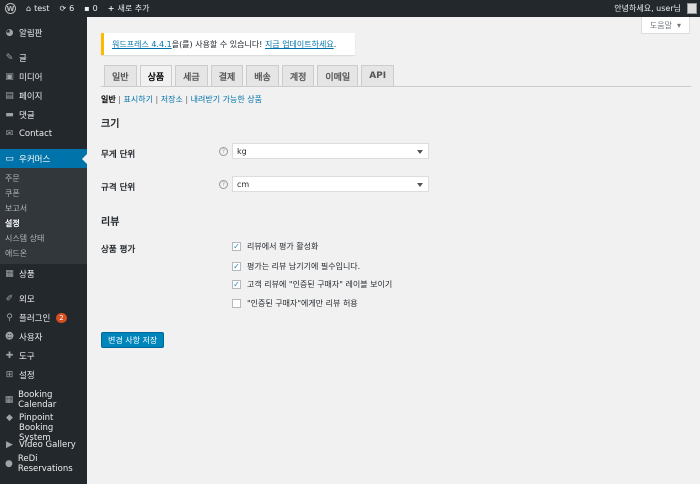  What do you see at coordinates (31, 337) in the screenshot?
I see `menu-label: 사용자` at bounding box center [31, 337].